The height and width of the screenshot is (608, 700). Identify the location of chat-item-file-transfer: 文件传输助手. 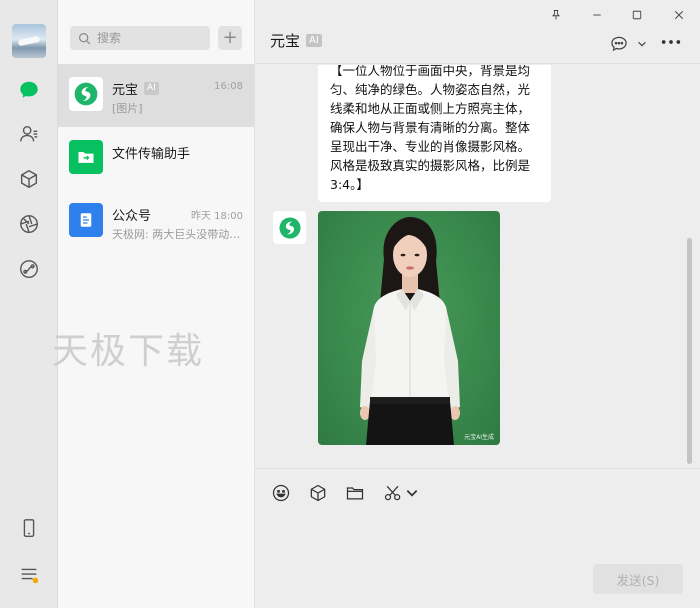
(156, 158).